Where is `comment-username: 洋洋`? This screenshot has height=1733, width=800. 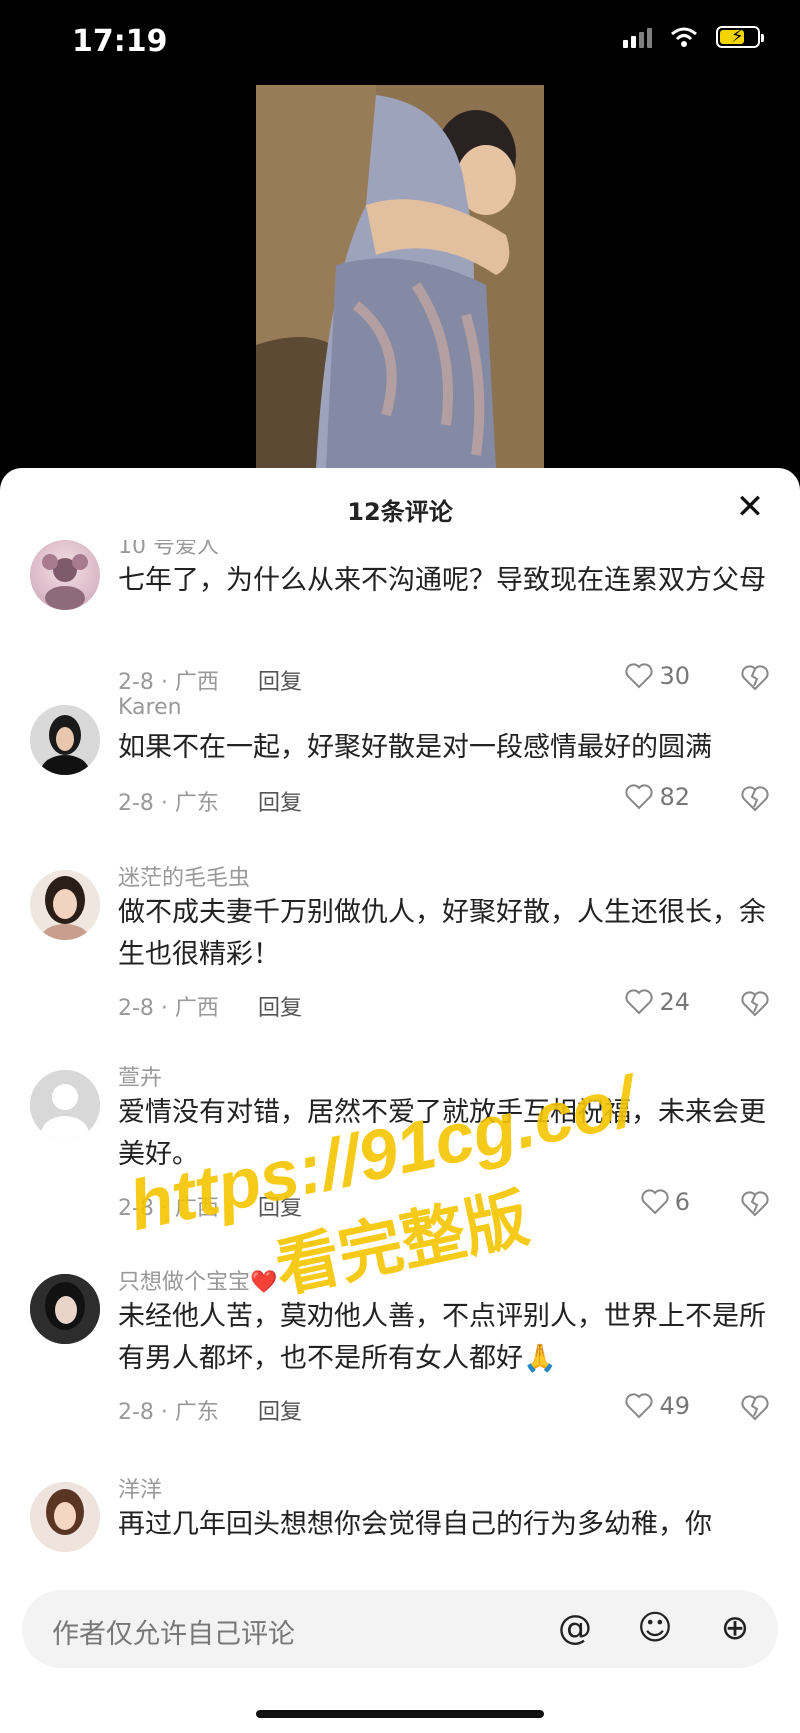
comment-username: 洋洋 is located at coordinates (140, 1488).